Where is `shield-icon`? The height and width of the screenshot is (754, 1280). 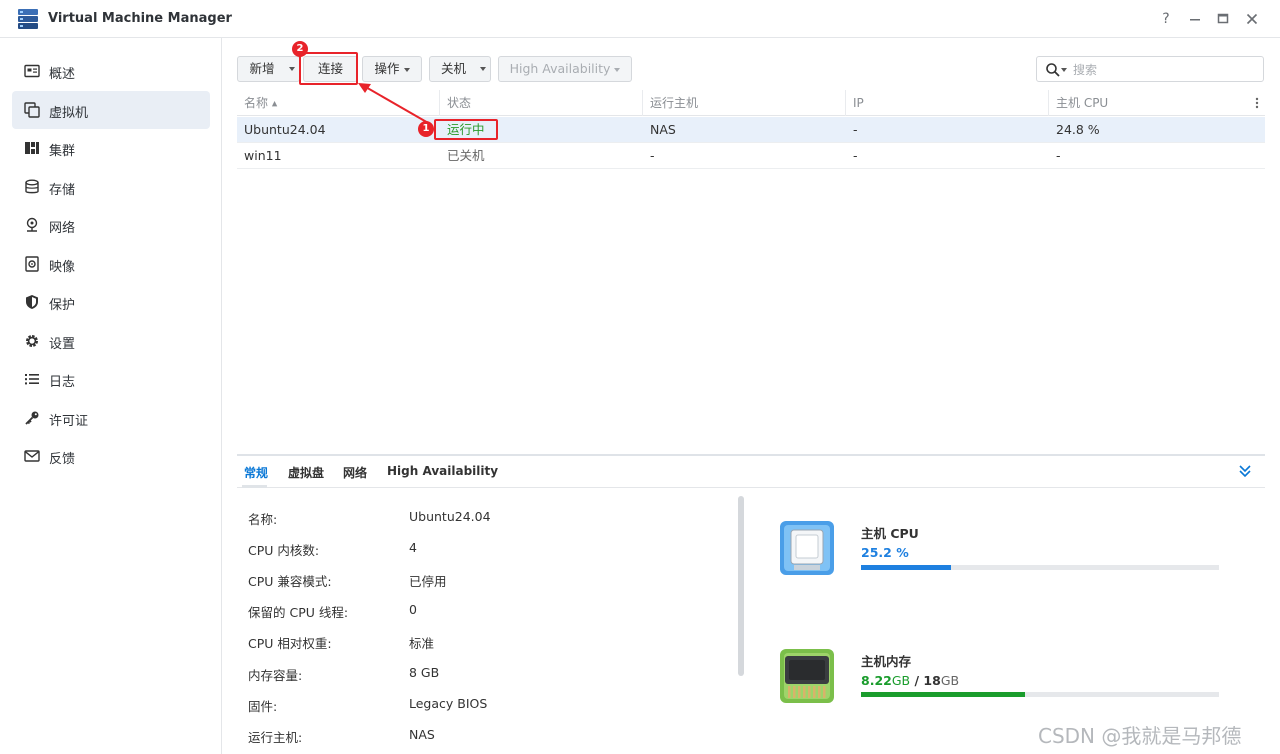
shield-icon is located at coordinates (32, 302).